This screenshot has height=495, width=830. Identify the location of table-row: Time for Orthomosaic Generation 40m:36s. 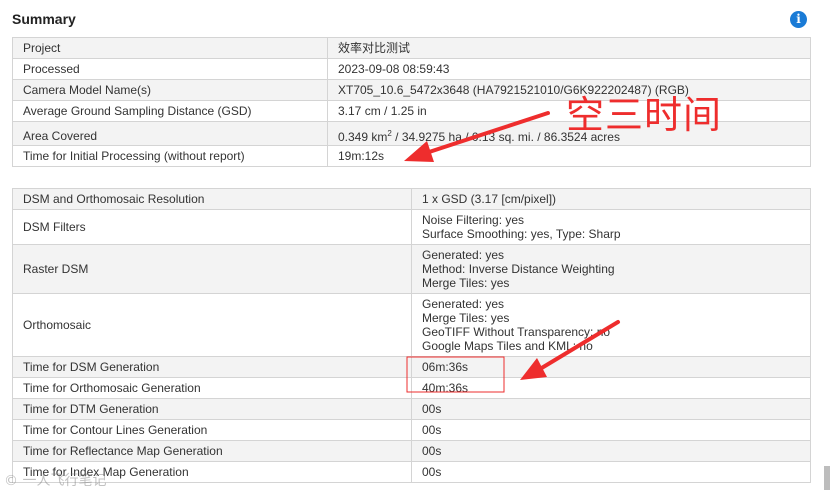
(411, 388).